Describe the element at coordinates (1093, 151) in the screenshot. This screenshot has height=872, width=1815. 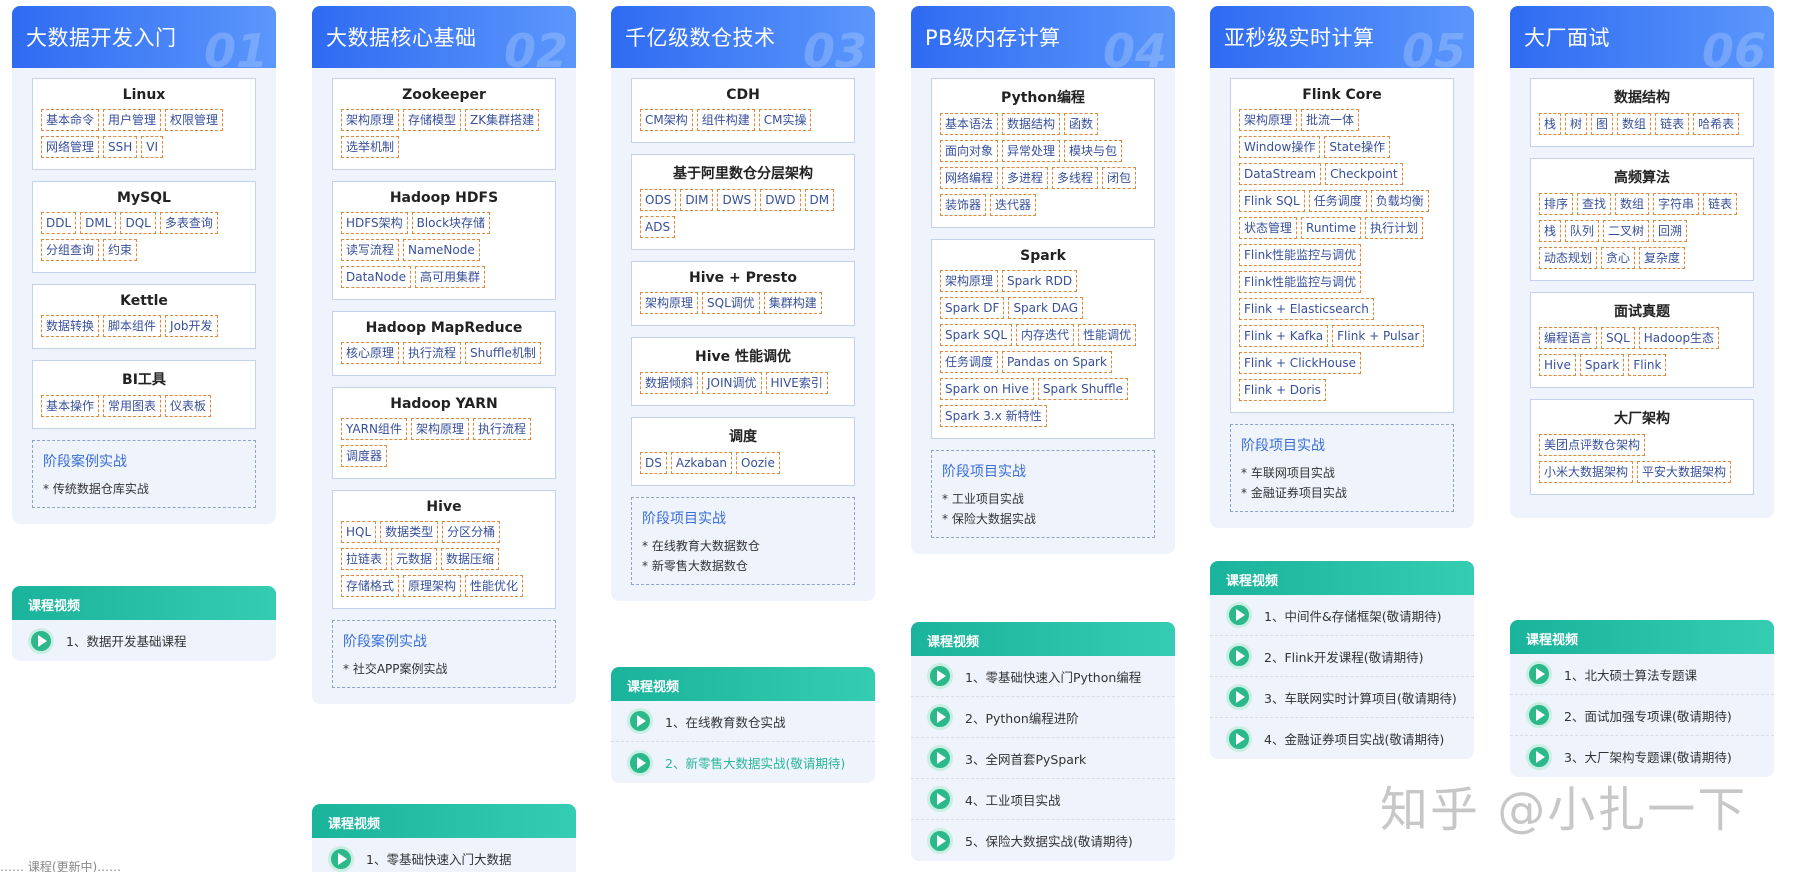
I see `topic-tag: 模块与包` at that location.